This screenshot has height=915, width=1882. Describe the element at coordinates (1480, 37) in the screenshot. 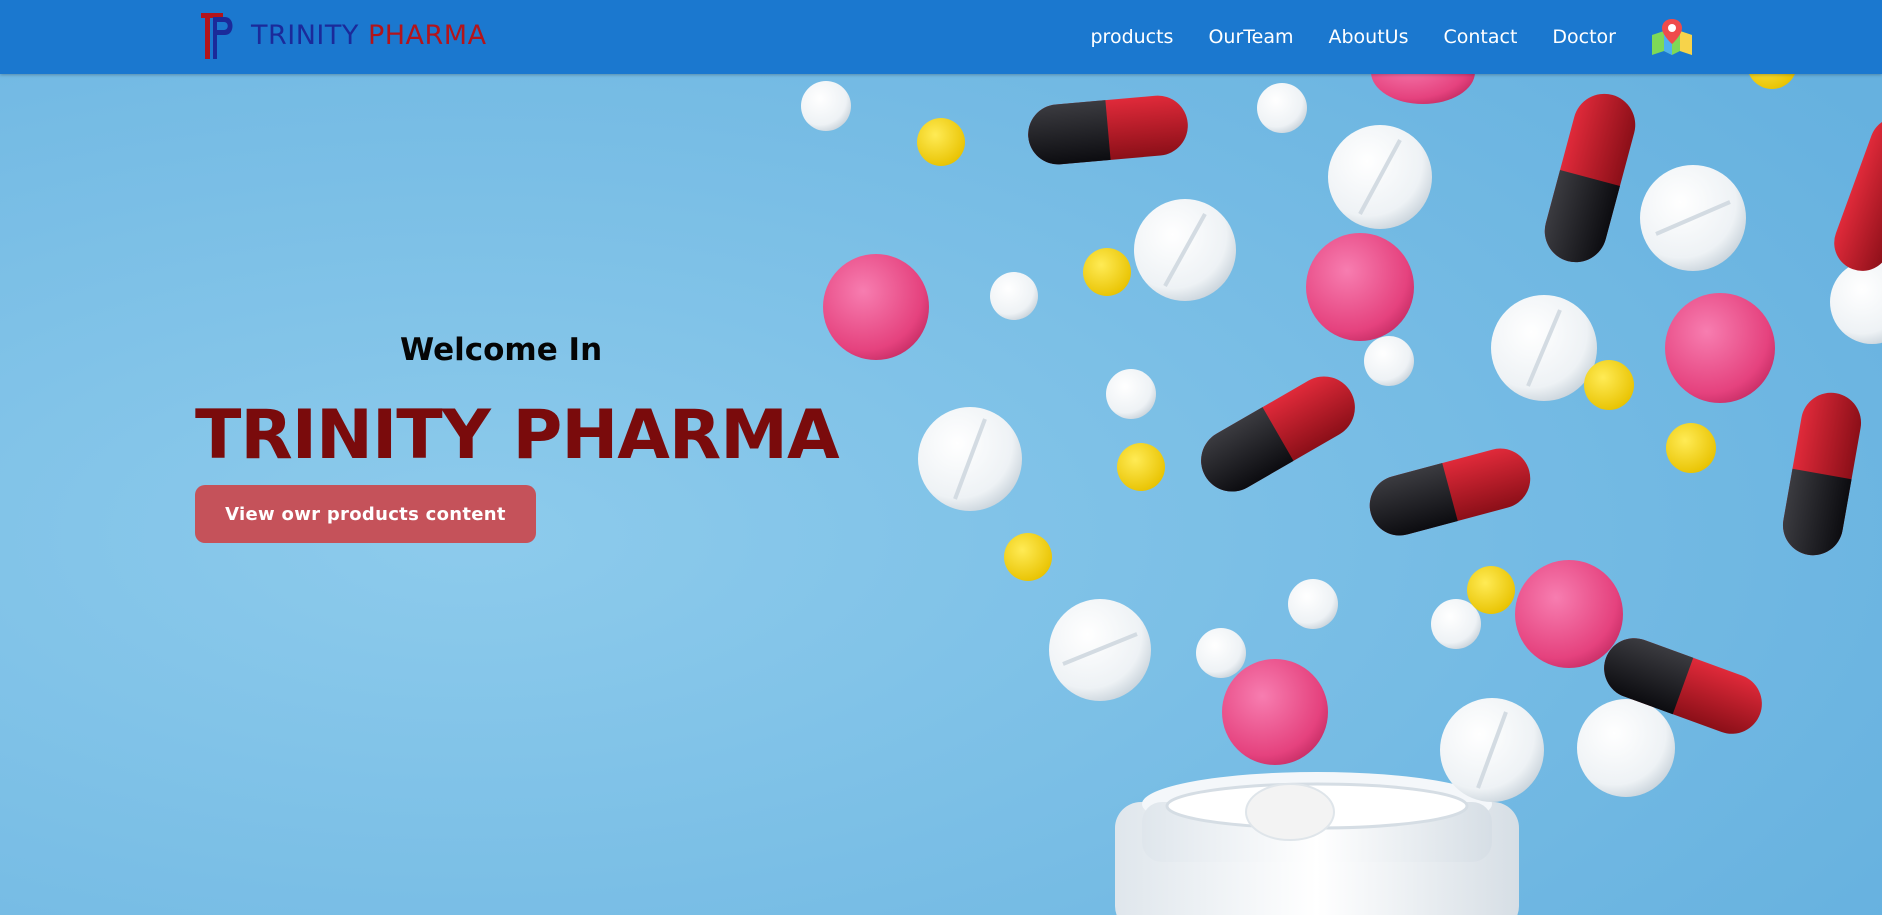

I see `nav-link-contact: Contact` at that location.